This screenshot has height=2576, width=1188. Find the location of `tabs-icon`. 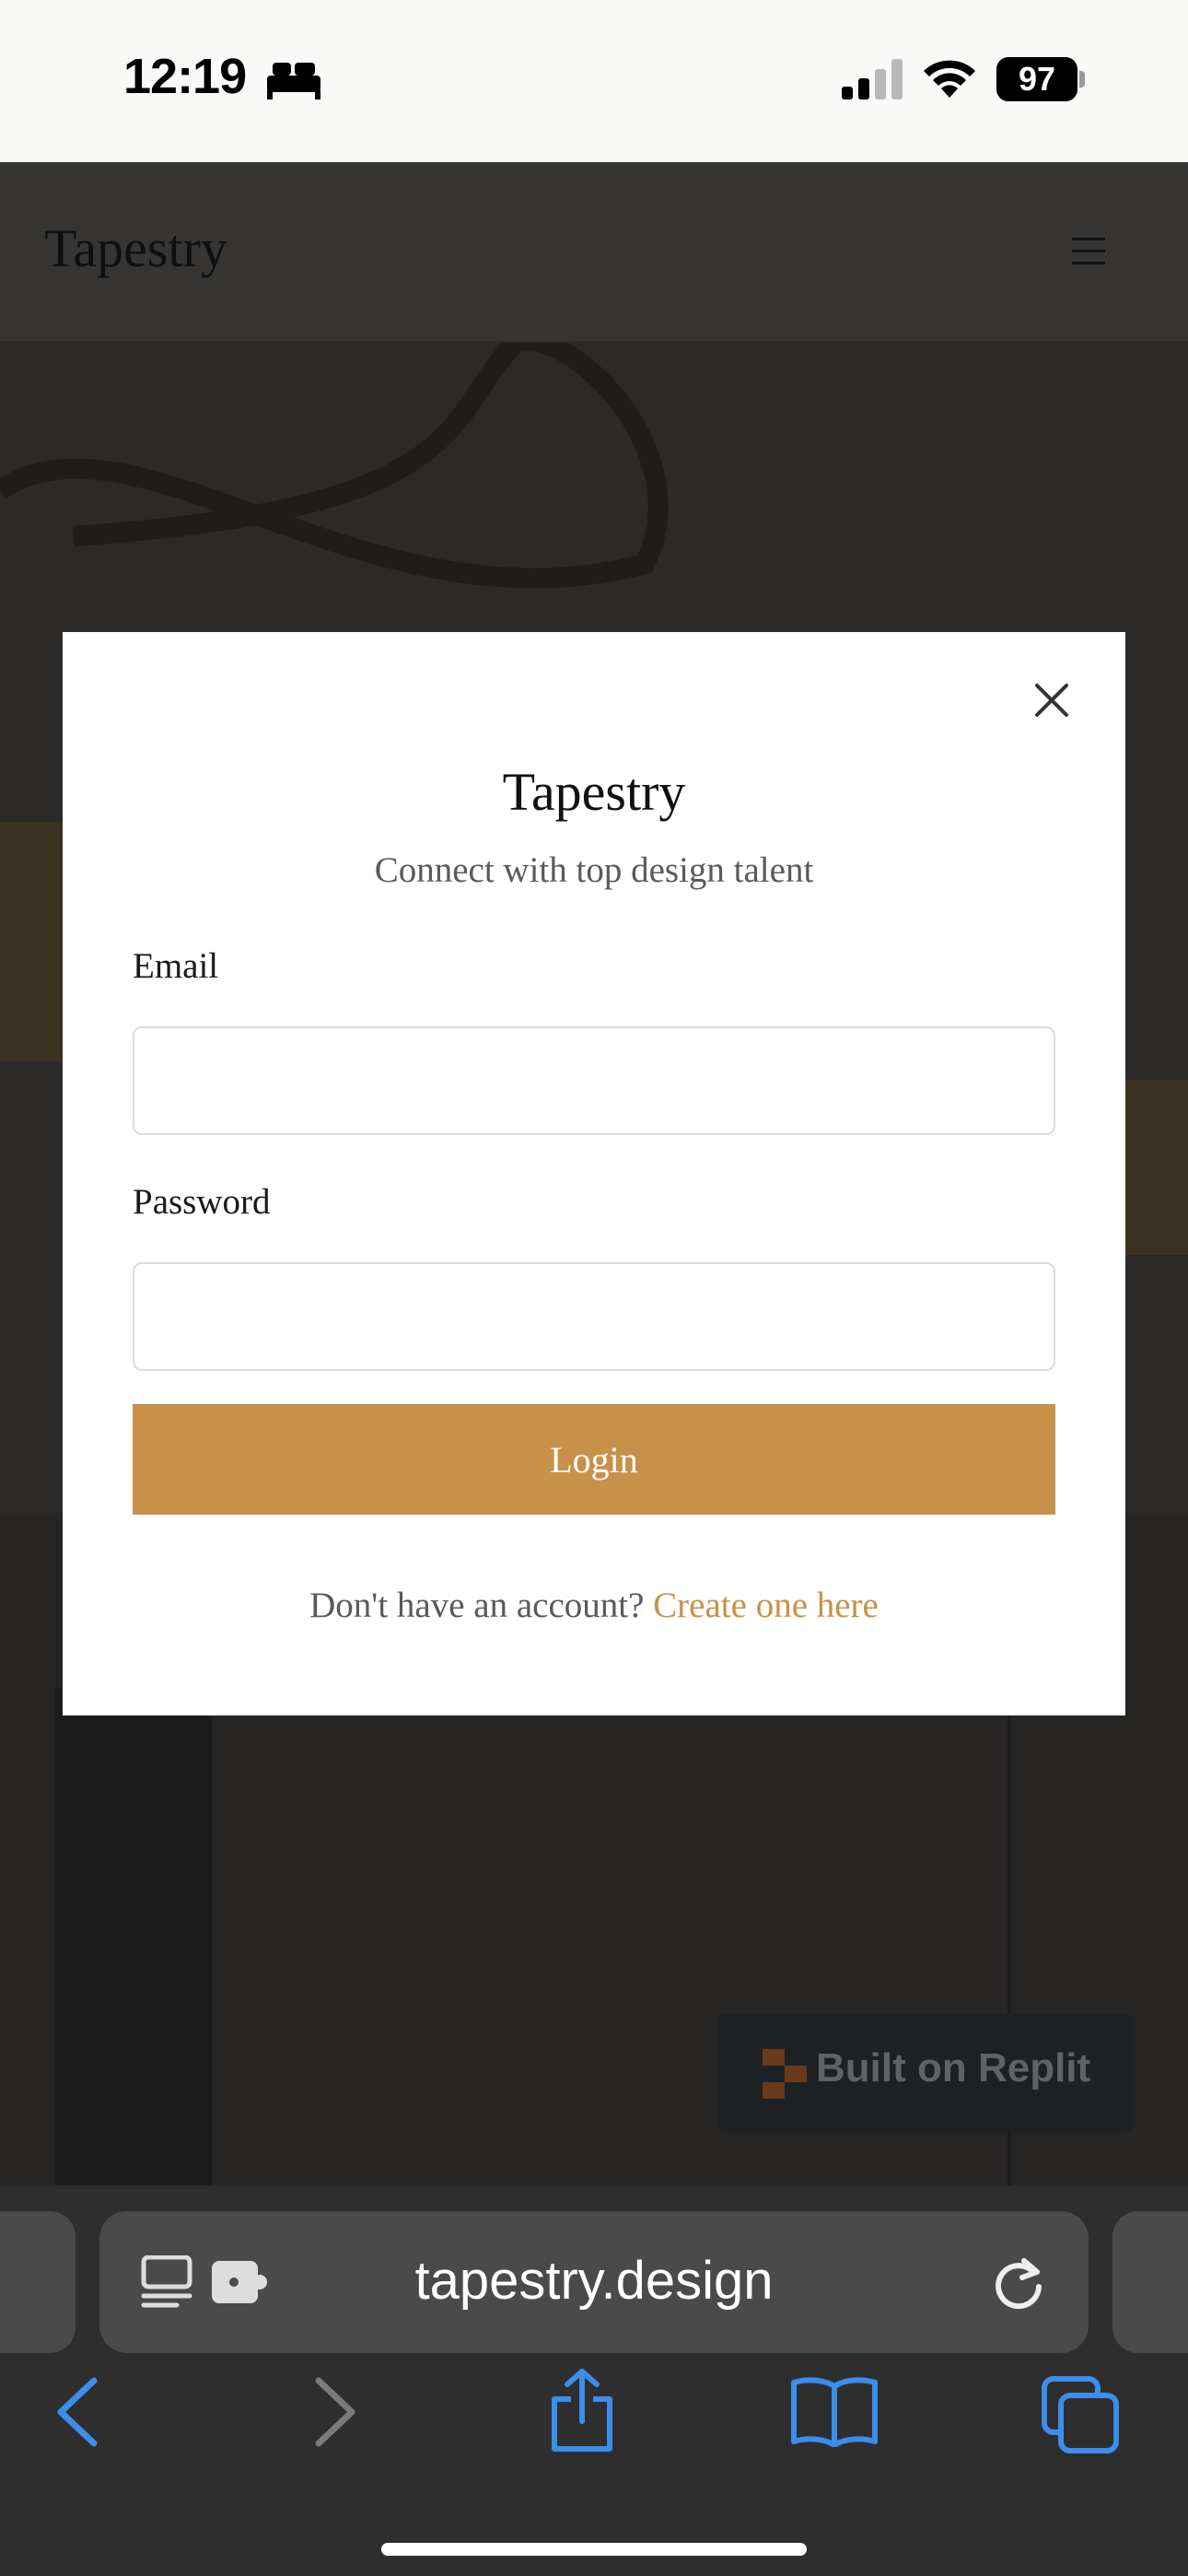

tabs-icon is located at coordinates (1080, 2414).